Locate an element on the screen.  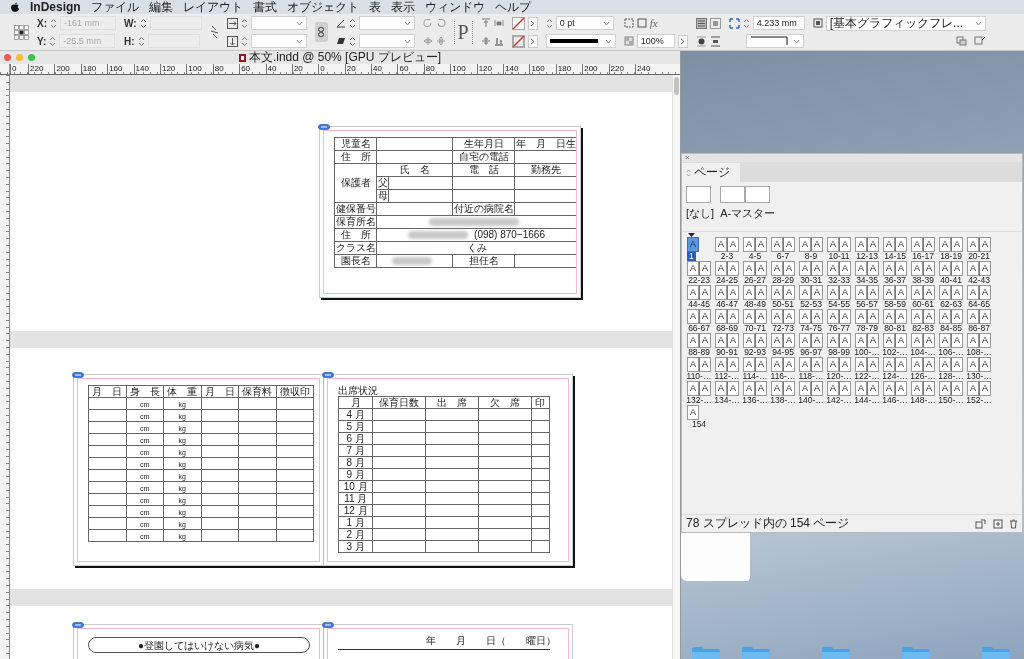
menu-item: InDesign is located at coordinates (55, 7).